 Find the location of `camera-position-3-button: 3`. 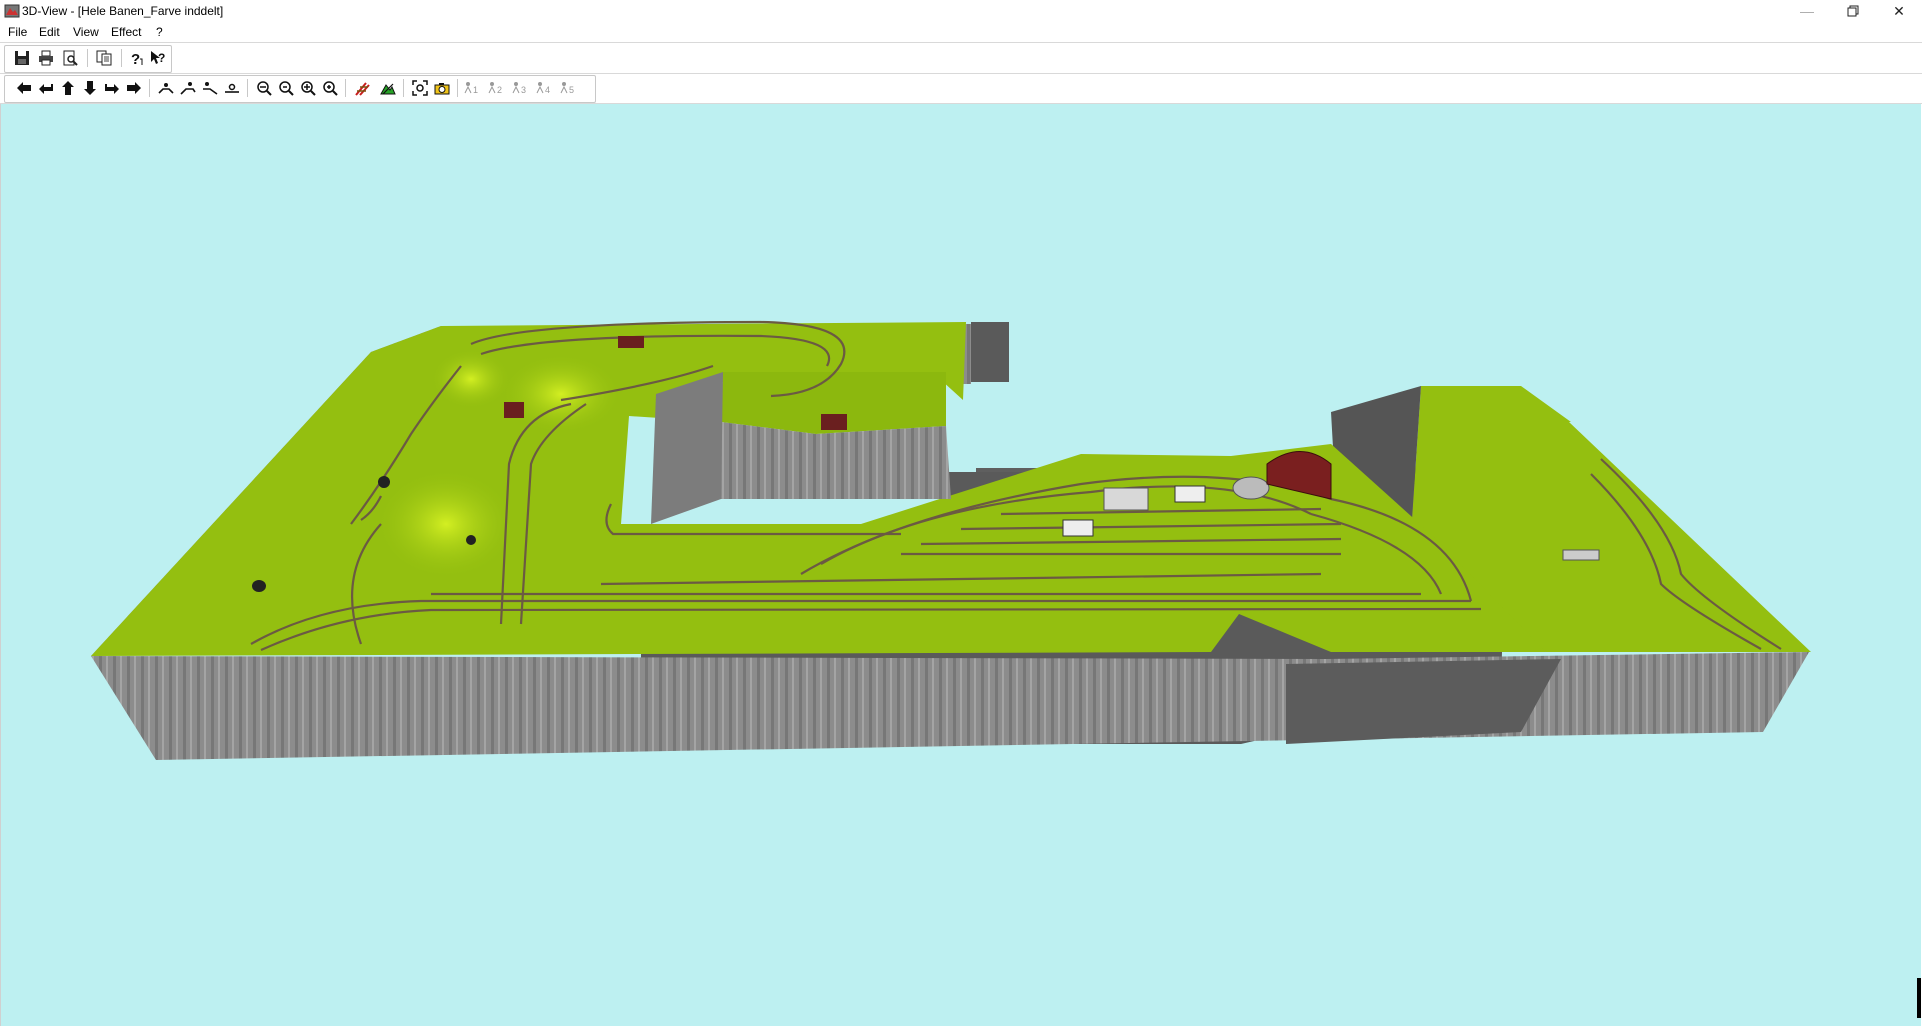

camera-position-3-button: 3 is located at coordinates (520, 88).